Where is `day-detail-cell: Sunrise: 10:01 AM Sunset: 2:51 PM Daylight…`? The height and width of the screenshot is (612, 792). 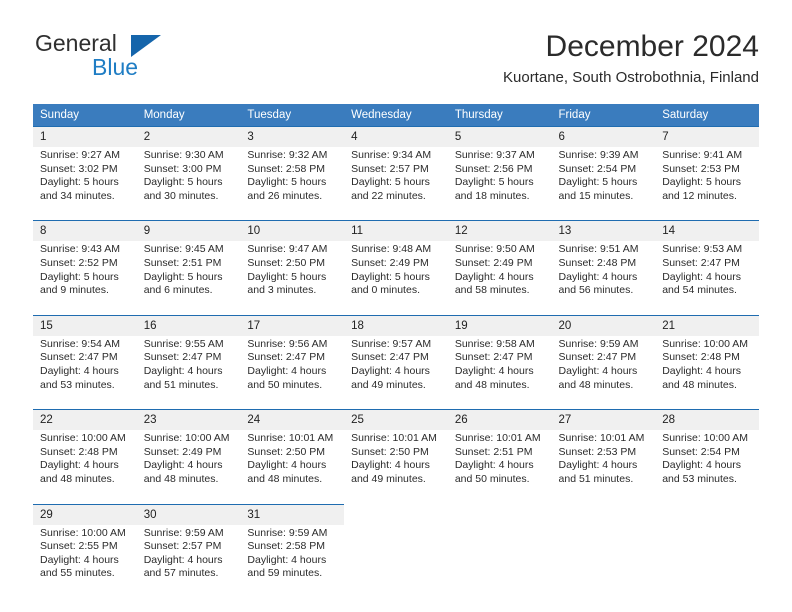 day-detail-cell: Sunrise: 10:01 AM Sunset: 2:51 PM Daylight… is located at coordinates (499, 460).